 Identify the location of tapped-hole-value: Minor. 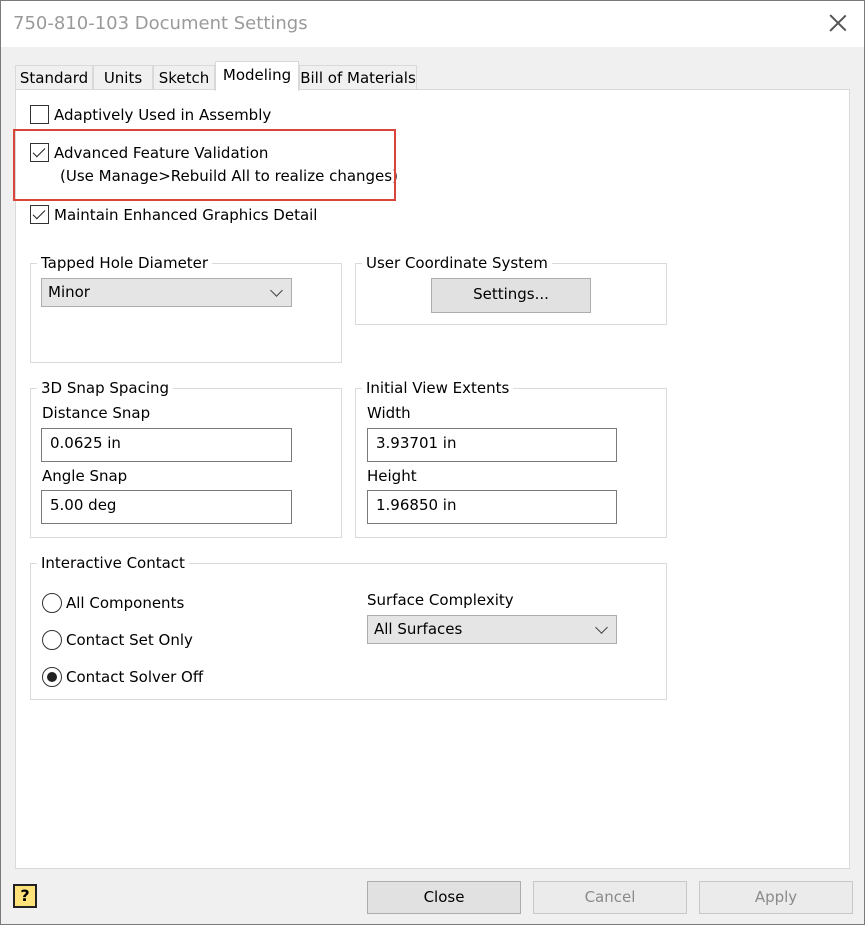
(69, 292).